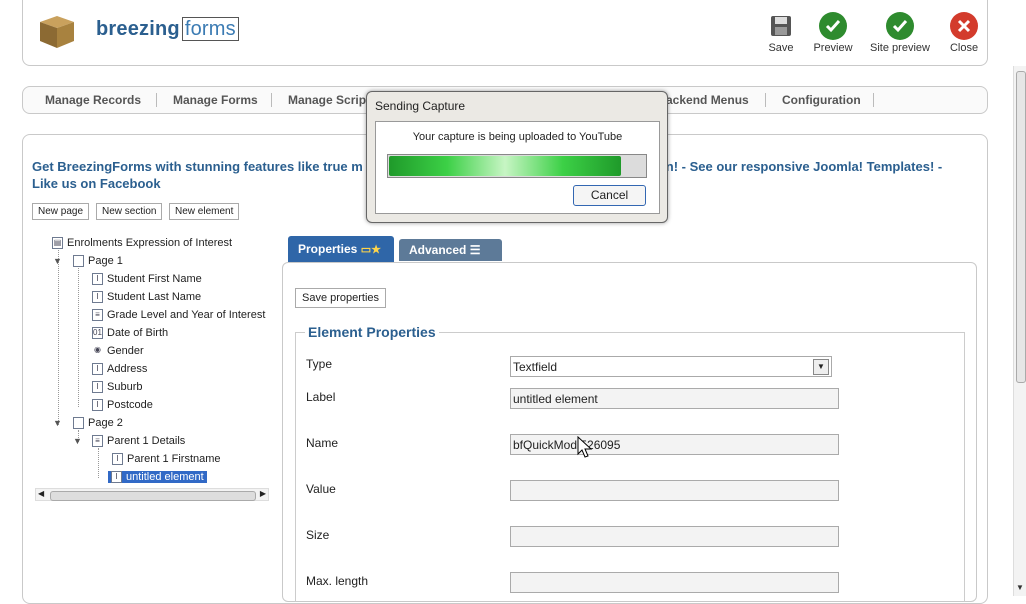 The width and height of the screenshot is (1026, 604). I want to click on scroll-left-icon: ◀, so click(41, 493).